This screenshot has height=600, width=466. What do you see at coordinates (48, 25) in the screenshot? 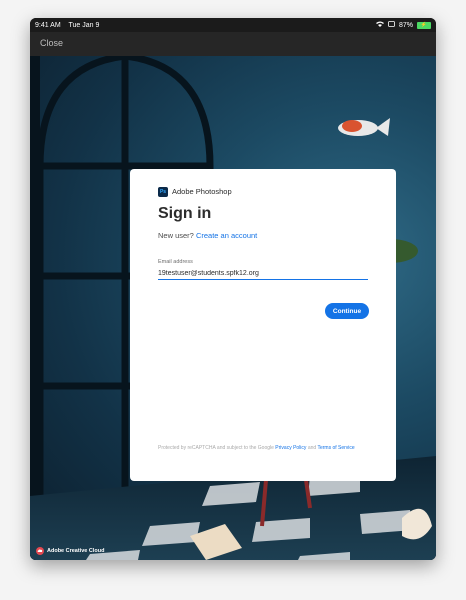
I see `status-time: 9:41 AM` at bounding box center [48, 25].